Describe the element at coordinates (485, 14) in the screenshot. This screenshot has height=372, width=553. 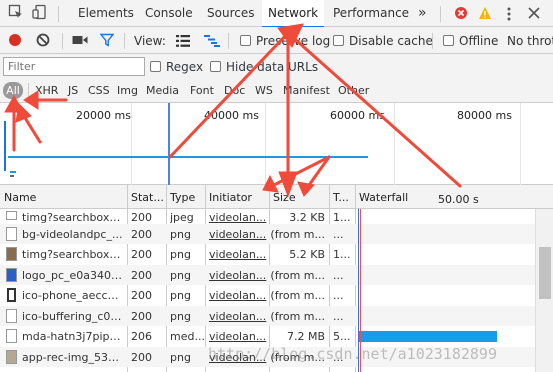
I see `warning-icon` at that location.